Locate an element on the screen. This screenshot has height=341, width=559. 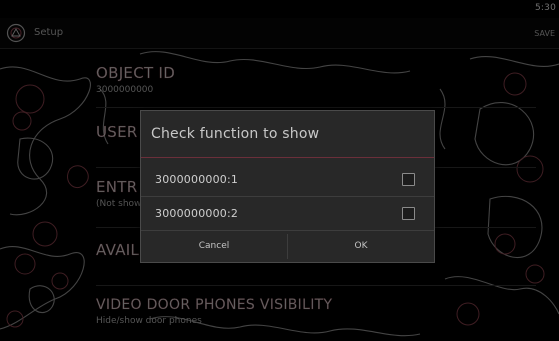
option-label: 3000000000:1 is located at coordinates (197, 179).